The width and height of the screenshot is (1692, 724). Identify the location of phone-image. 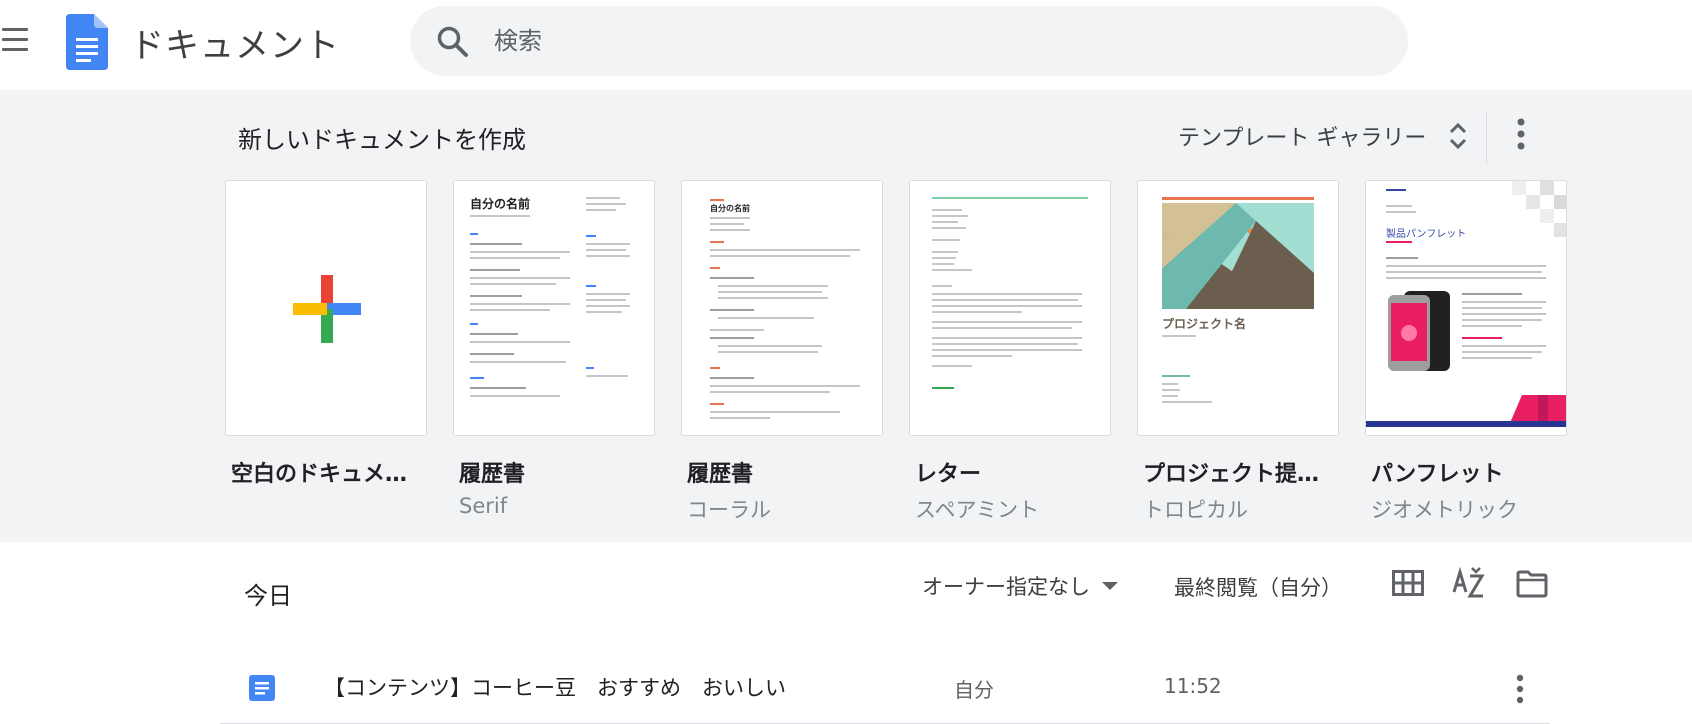
(1419, 331).